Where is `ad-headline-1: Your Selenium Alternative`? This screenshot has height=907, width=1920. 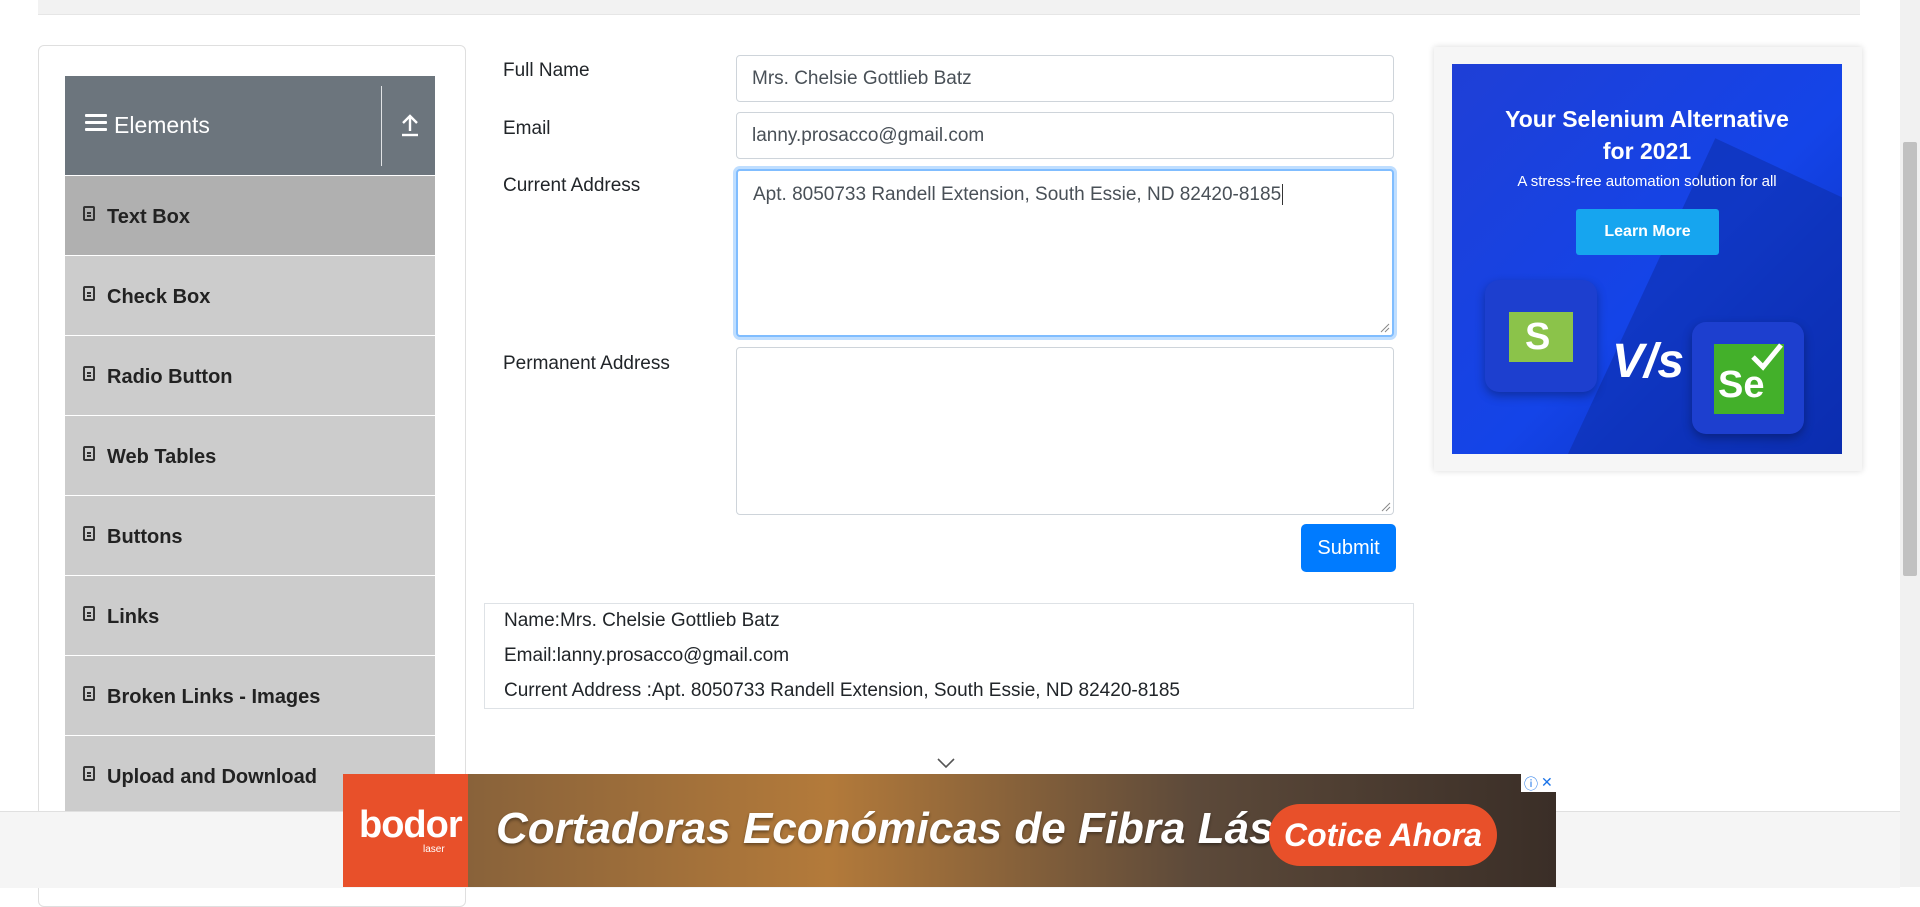
ad-headline-1: Your Selenium Alternative is located at coordinates (1647, 119).